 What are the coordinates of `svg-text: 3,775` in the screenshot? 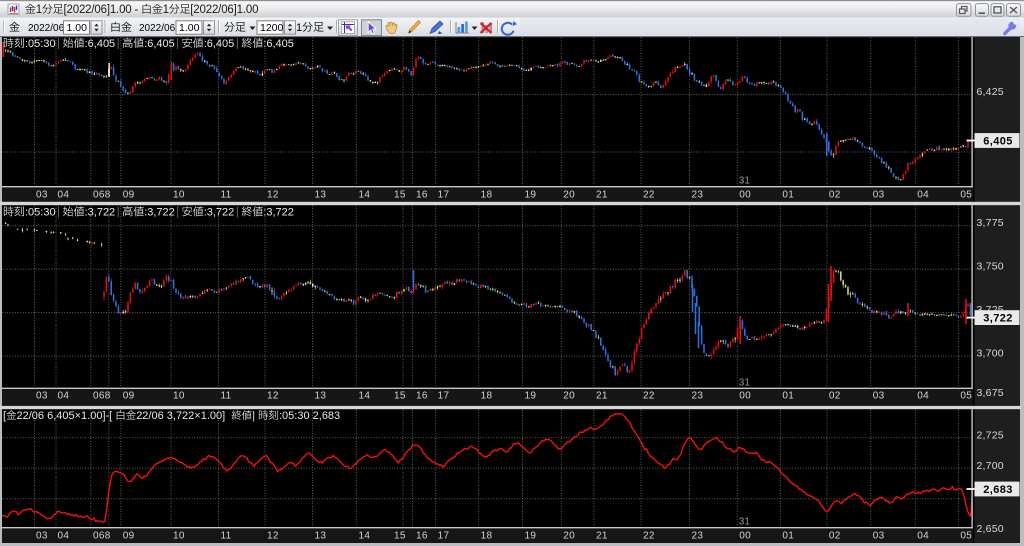 It's located at (990, 223).